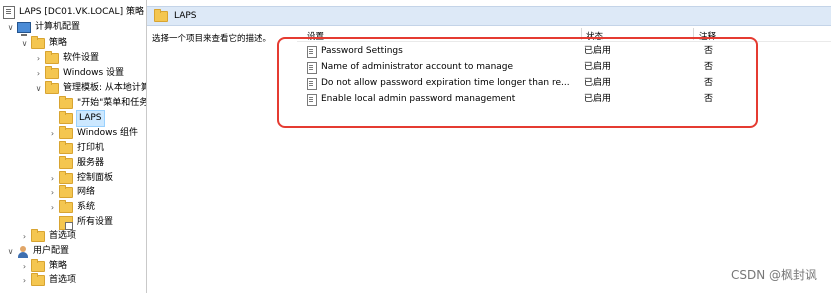  I want to click on tree-item-policies: ∨ 策略, so click(43, 43).